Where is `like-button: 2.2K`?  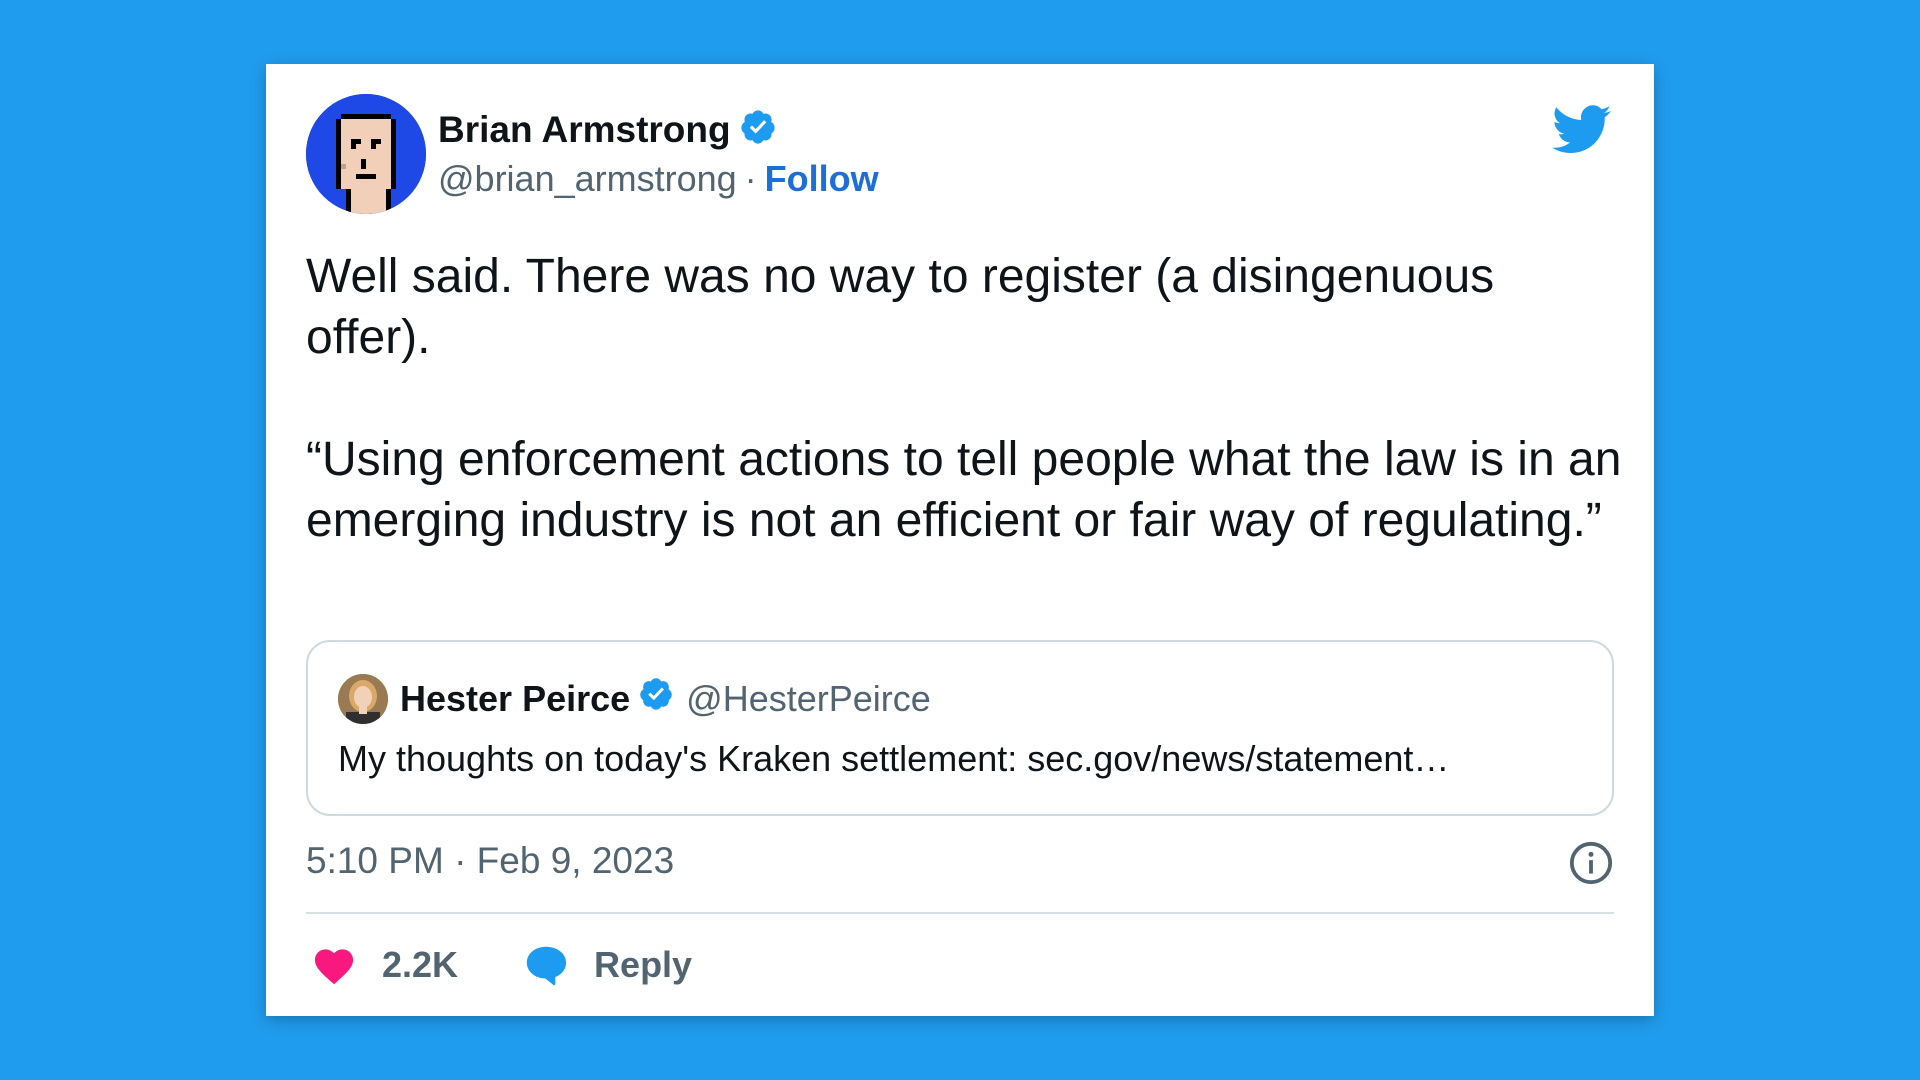
like-button: 2.2K is located at coordinates (385, 965).